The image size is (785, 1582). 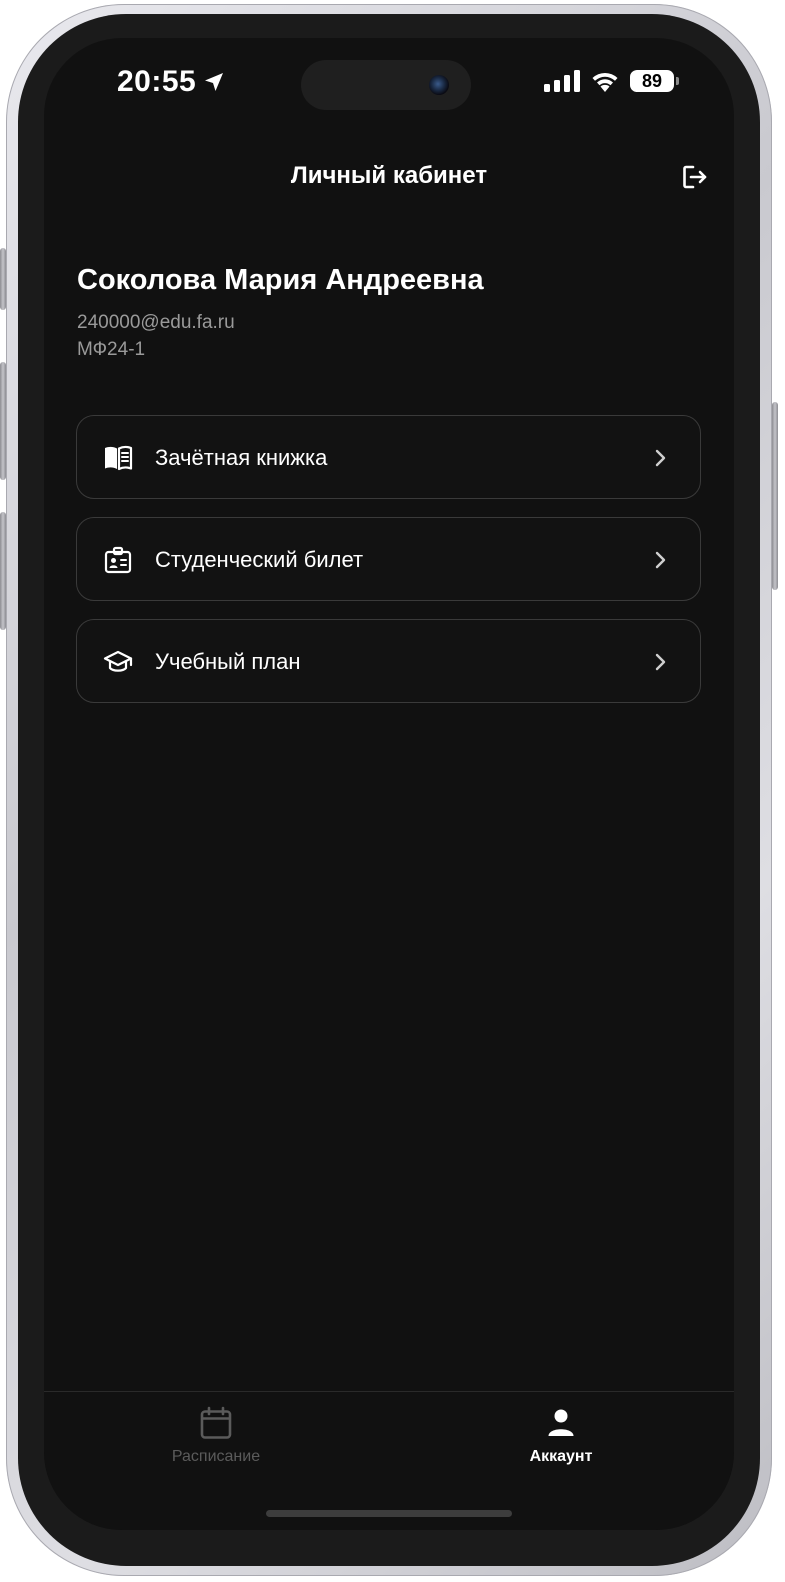 What do you see at coordinates (561, 1422) in the screenshot?
I see `person-icon` at bounding box center [561, 1422].